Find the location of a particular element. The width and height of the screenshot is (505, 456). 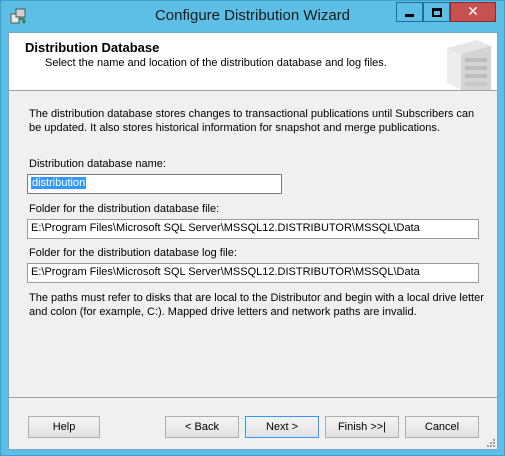

db-name-input: distribution is located at coordinates (154, 184).